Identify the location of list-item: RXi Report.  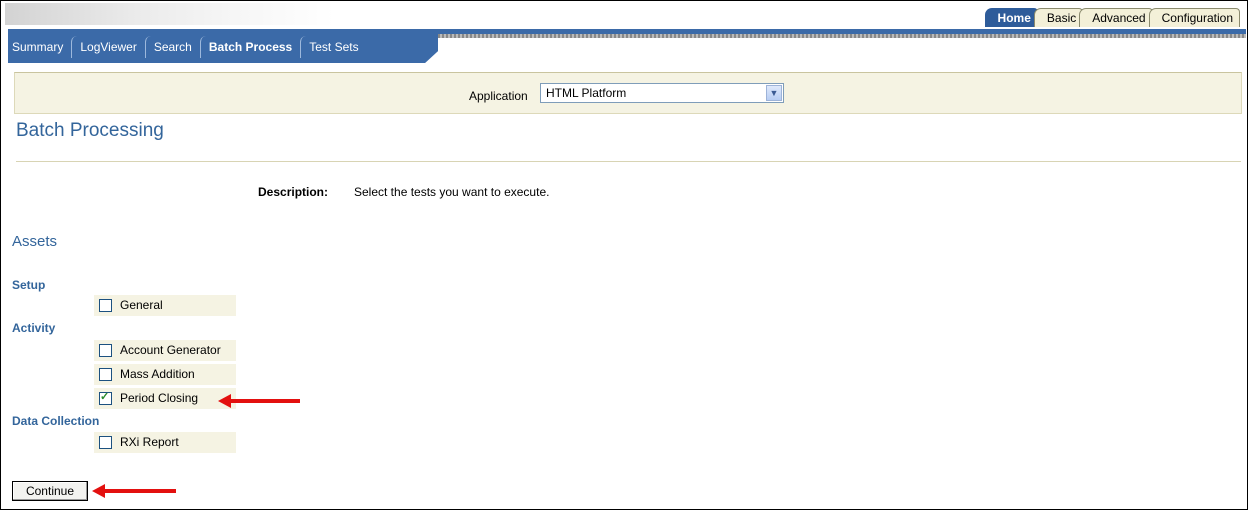
(165, 442).